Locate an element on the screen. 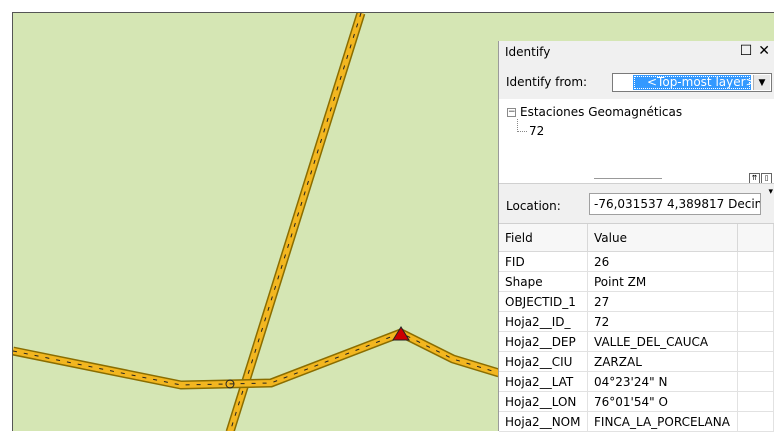  table-row: Shape Point ZM is located at coordinates (636, 281).